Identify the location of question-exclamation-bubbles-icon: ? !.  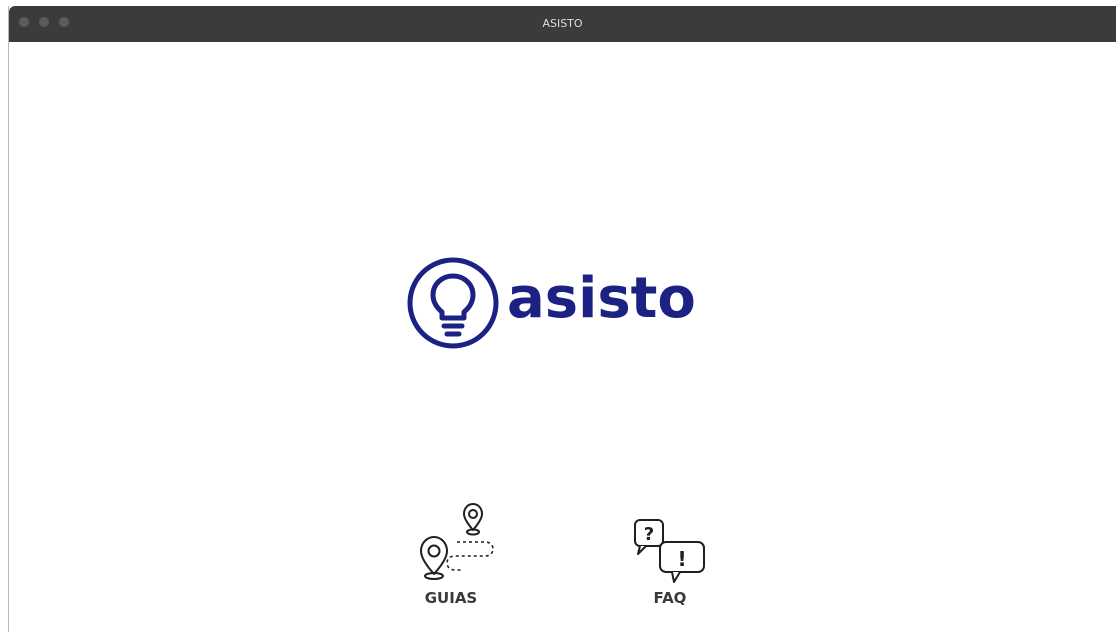
(669, 551).